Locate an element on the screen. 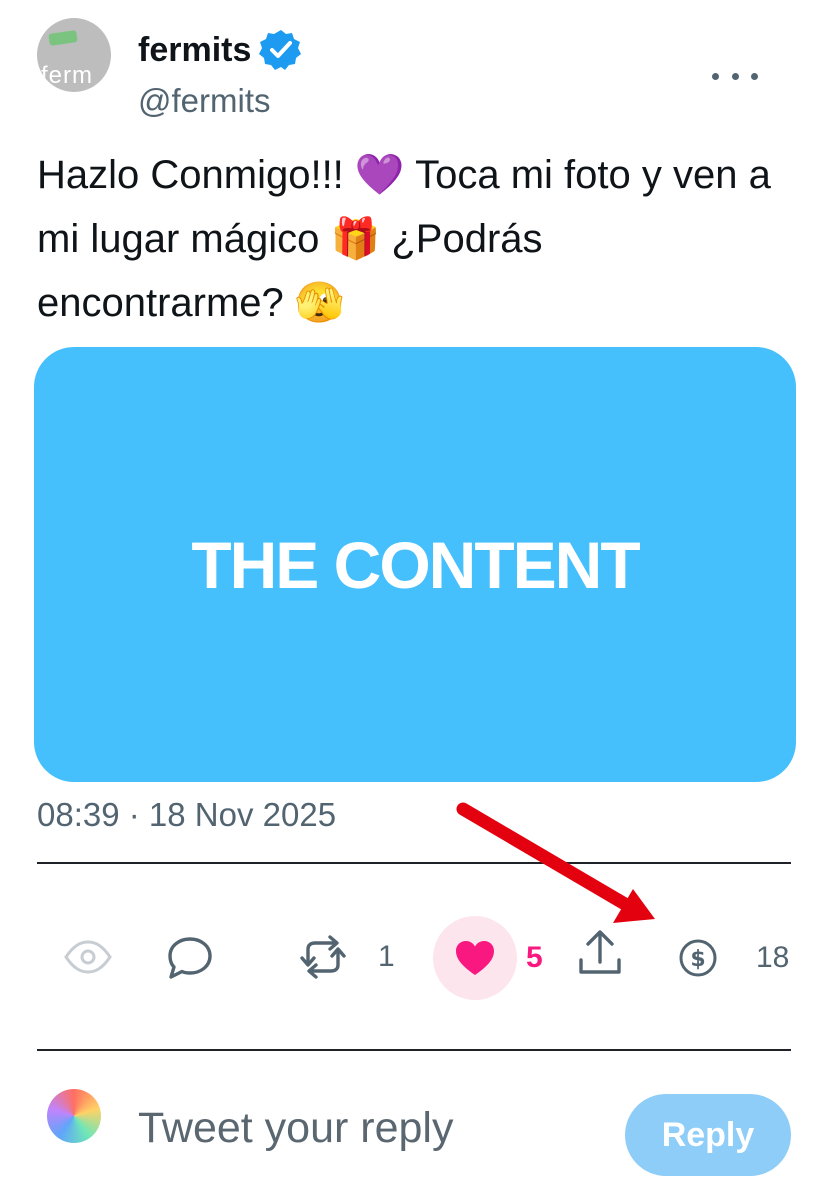 Image resolution: width=827 pixels, height=1200 pixels. author-avatar: ferm is located at coordinates (74, 55).